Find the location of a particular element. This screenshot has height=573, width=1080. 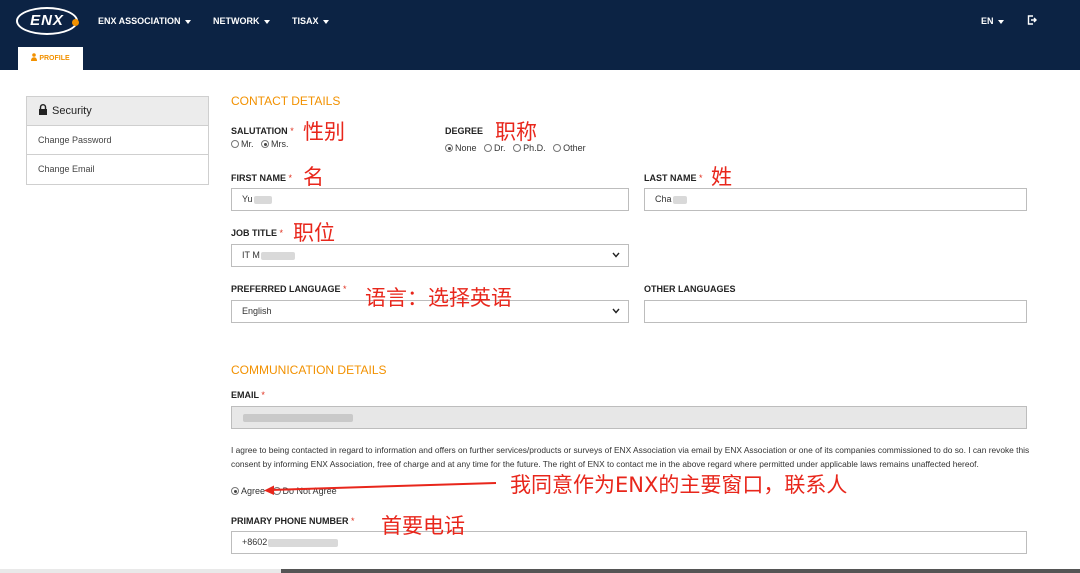

email-label: EMAIL * is located at coordinates (248, 395).